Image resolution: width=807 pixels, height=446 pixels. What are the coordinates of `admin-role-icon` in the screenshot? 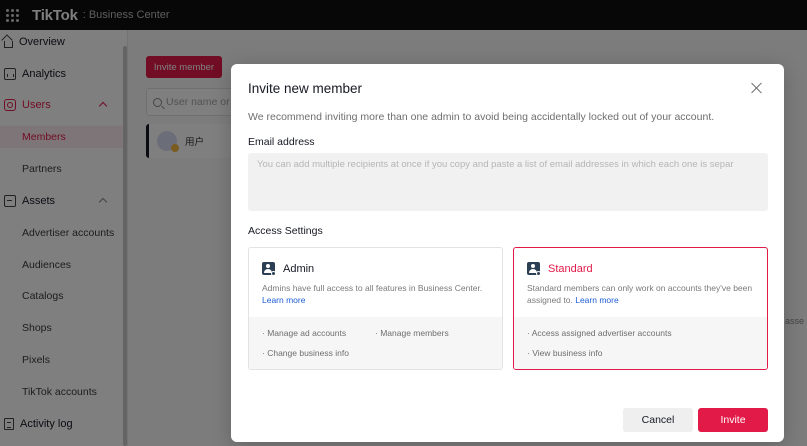 It's located at (269, 269).